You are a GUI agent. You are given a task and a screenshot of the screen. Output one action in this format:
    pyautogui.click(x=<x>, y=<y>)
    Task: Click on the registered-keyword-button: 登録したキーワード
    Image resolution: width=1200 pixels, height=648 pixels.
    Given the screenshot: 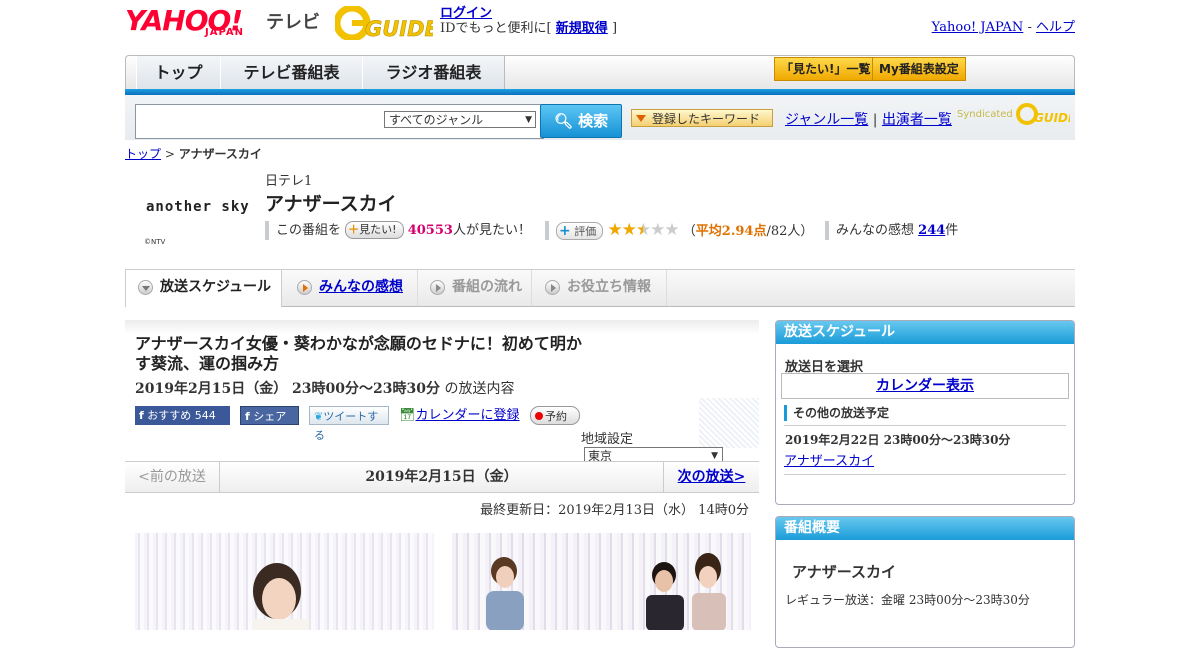 What is the action you would take?
    pyautogui.click(x=702, y=118)
    